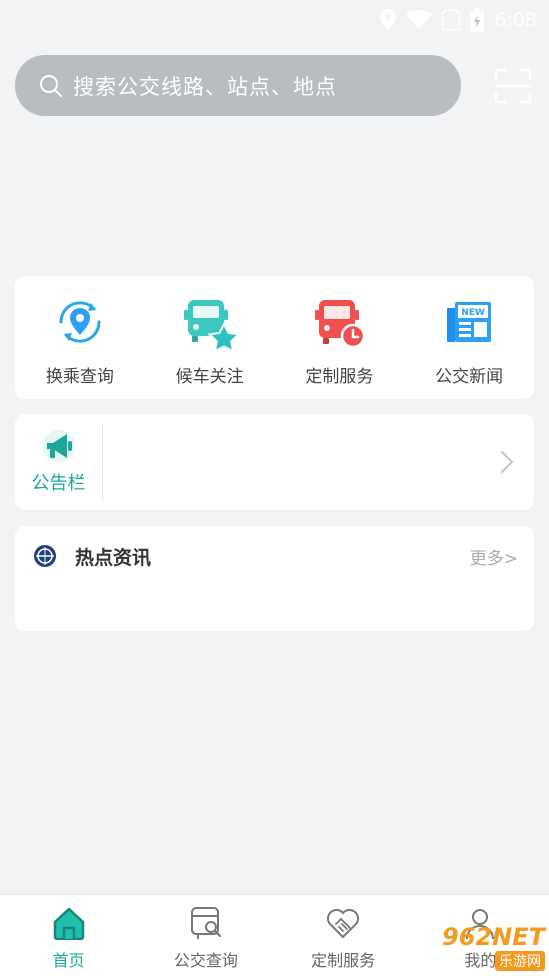  Describe the element at coordinates (343, 924) in the screenshot. I see `handshake-icon` at that location.